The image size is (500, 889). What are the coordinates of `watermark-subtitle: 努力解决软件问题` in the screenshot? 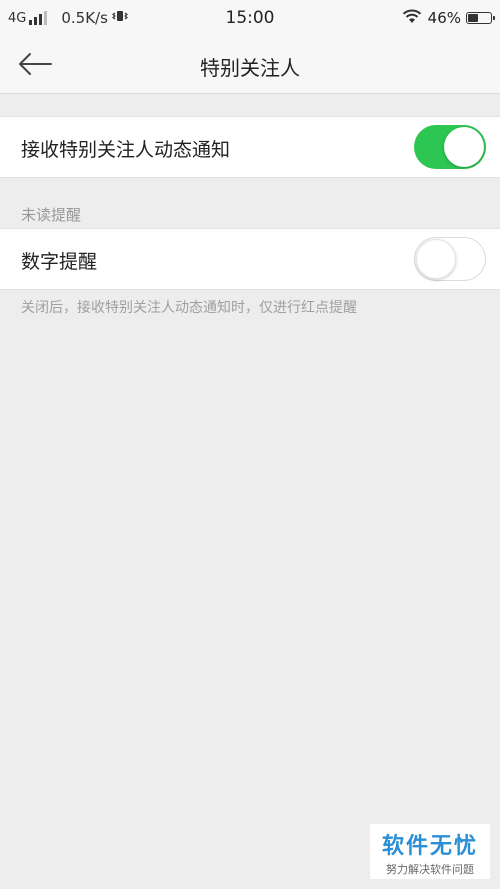 It's located at (430, 869).